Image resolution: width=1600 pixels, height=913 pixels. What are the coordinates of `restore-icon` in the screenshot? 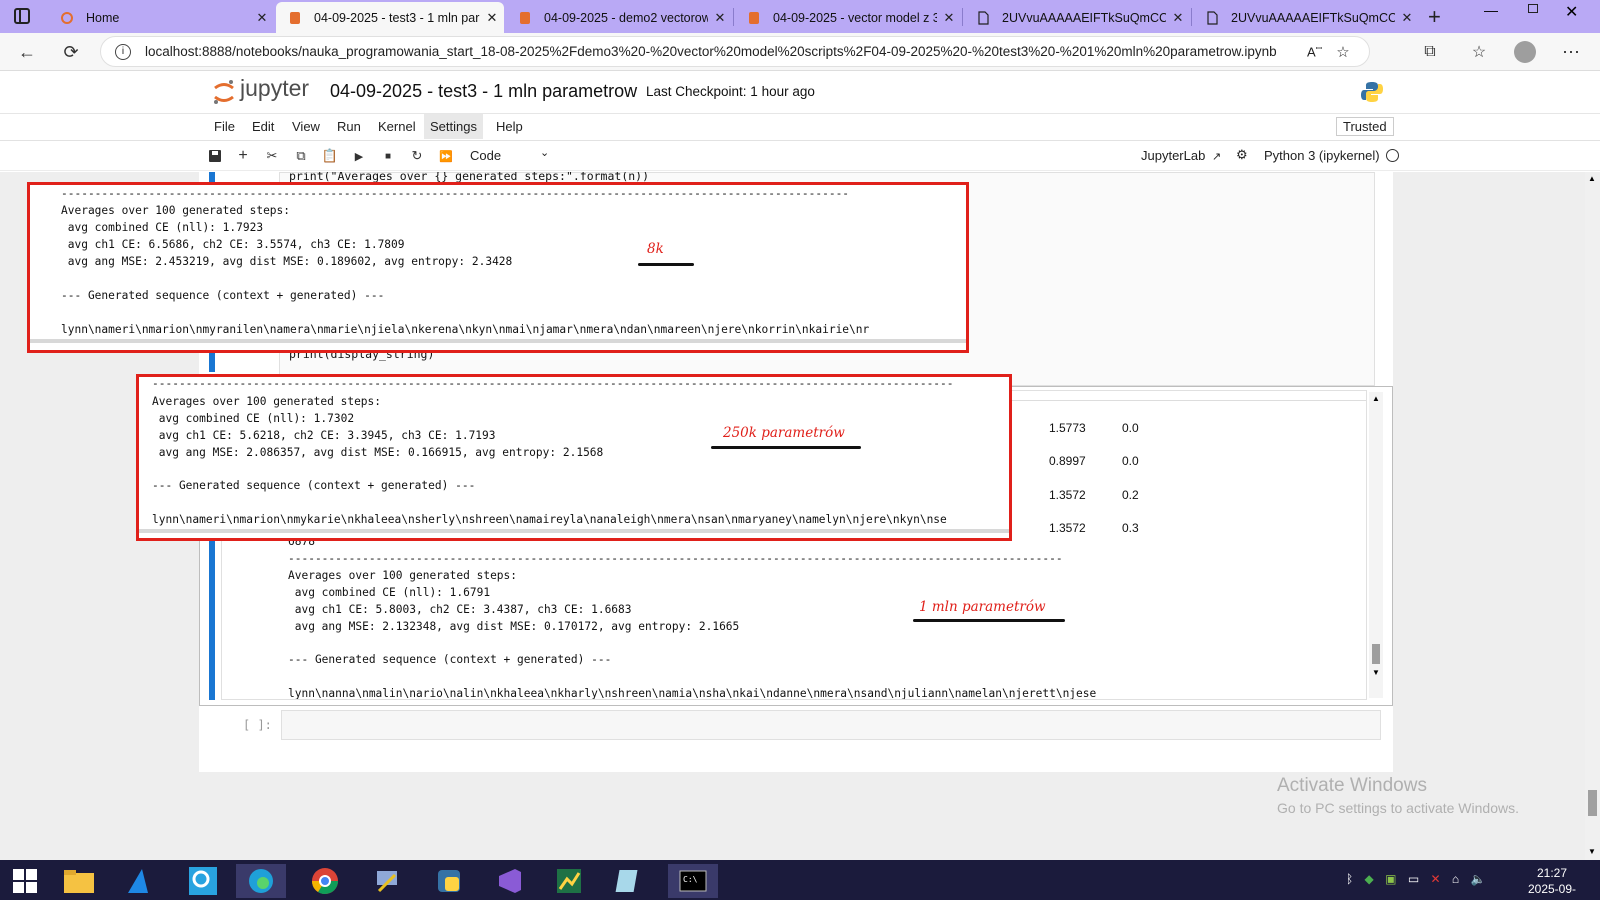 It's located at (1533, 8).